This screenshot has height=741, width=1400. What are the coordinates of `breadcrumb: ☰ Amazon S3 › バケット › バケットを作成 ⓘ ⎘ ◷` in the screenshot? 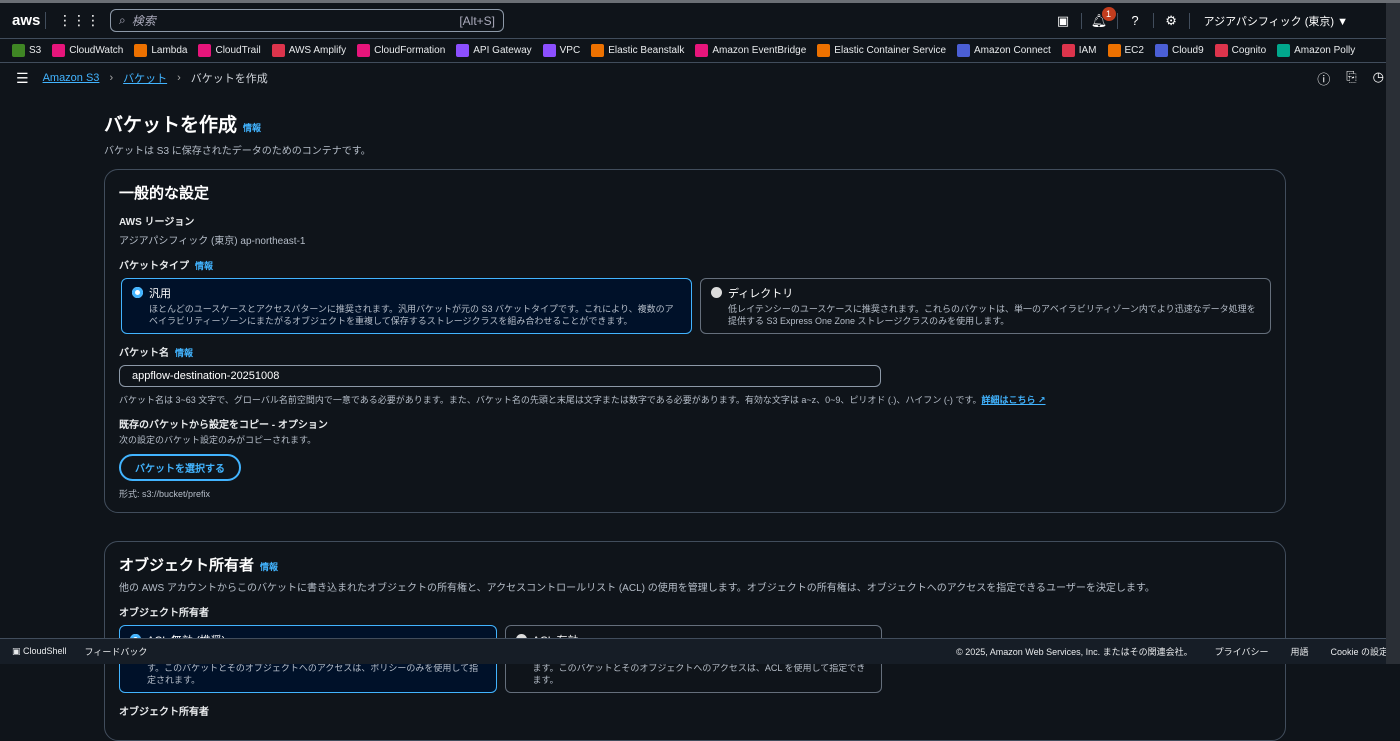 It's located at (700, 78).